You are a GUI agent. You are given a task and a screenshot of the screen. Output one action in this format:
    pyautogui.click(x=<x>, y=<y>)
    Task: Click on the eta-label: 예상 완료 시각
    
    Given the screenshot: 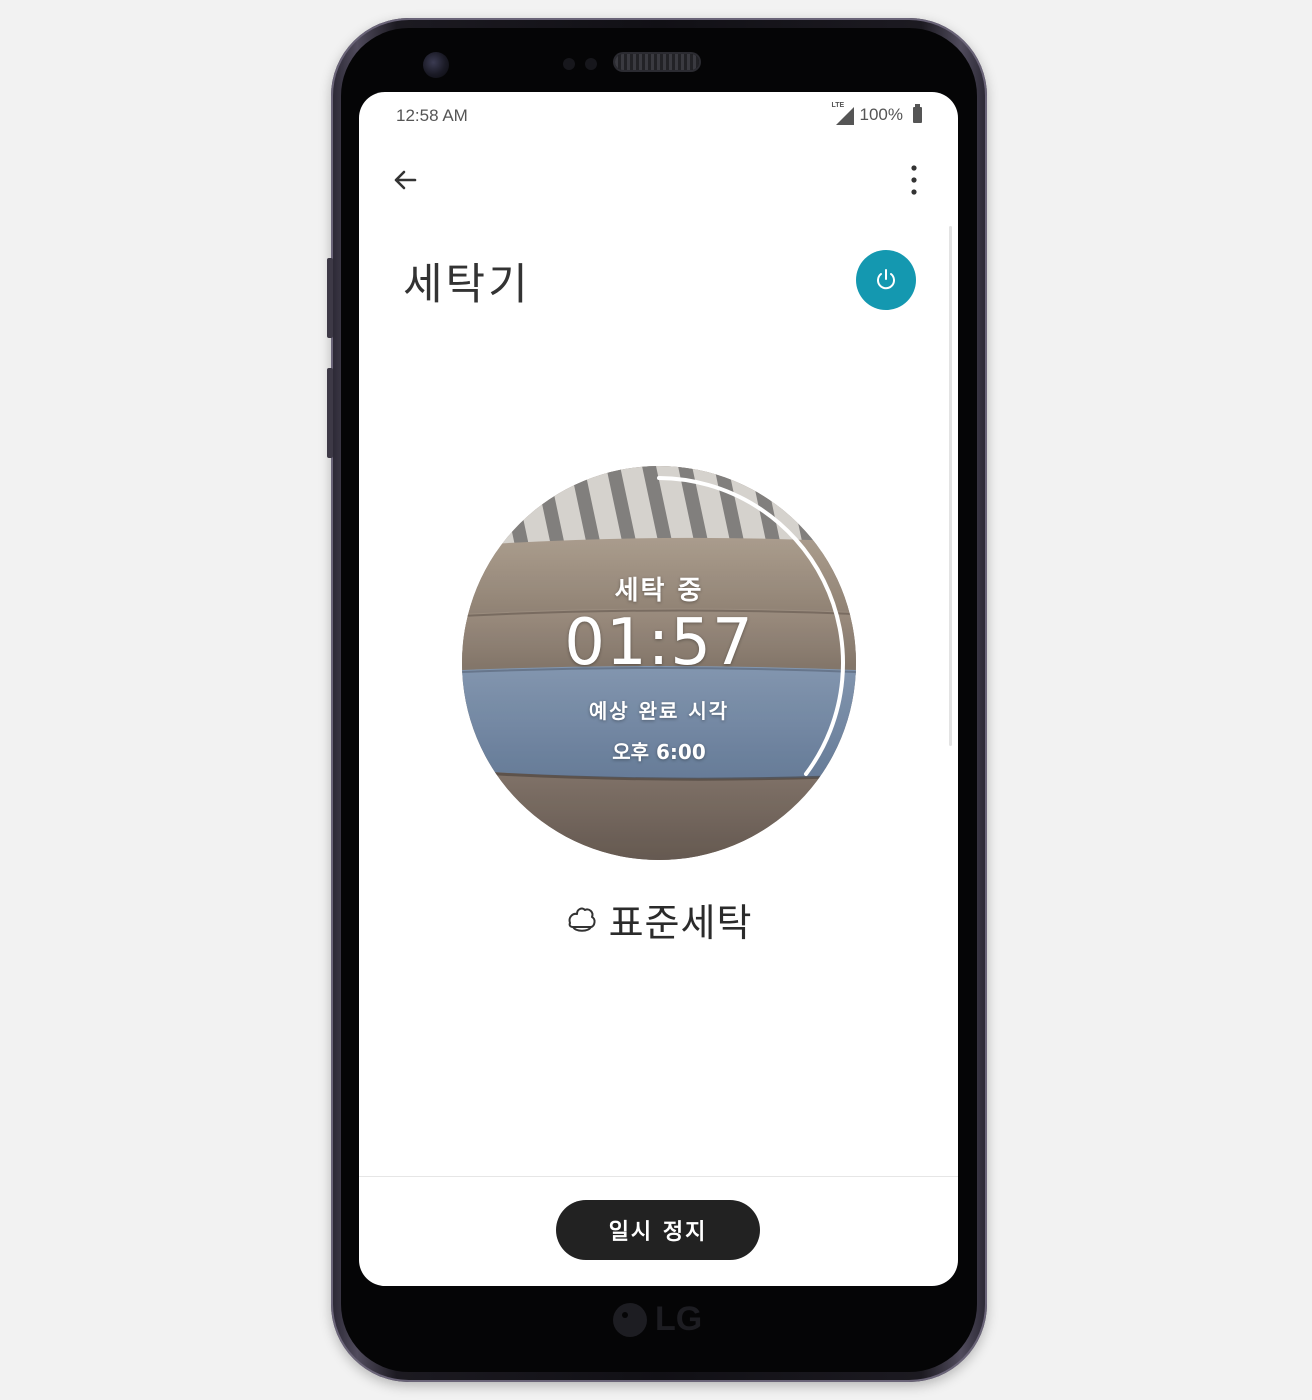 What is the action you would take?
    pyautogui.click(x=659, y=711)
    